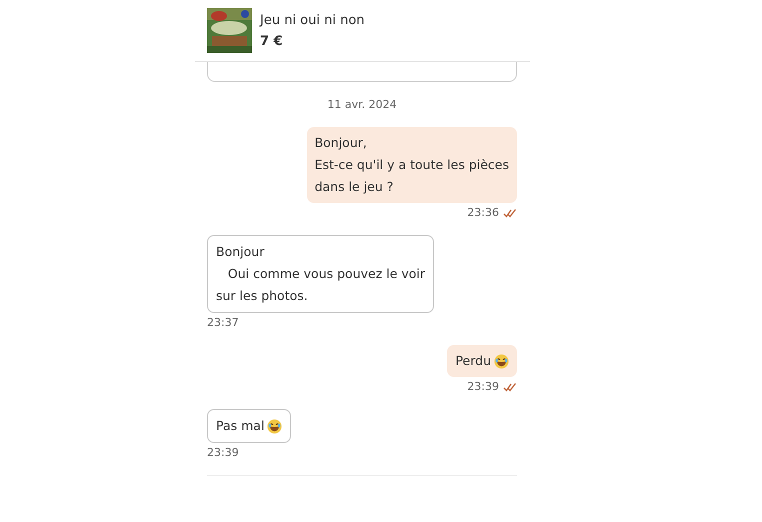 The height and width of the screenshot is (522, 762). I want to click on message-time: 23:36, so click(483, 212).